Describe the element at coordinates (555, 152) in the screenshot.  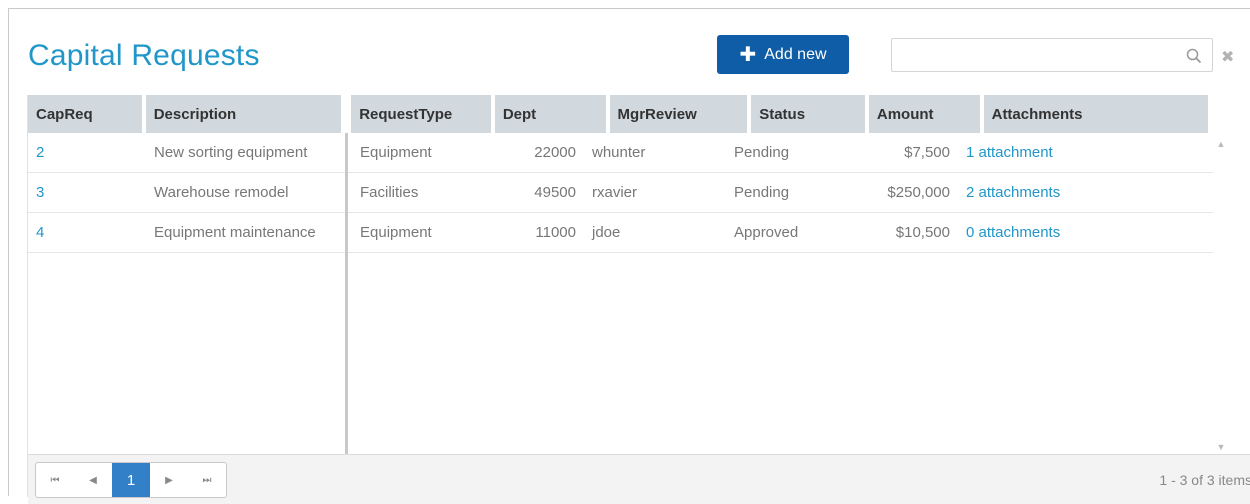
I see `dept-cell: 22000` at that location.